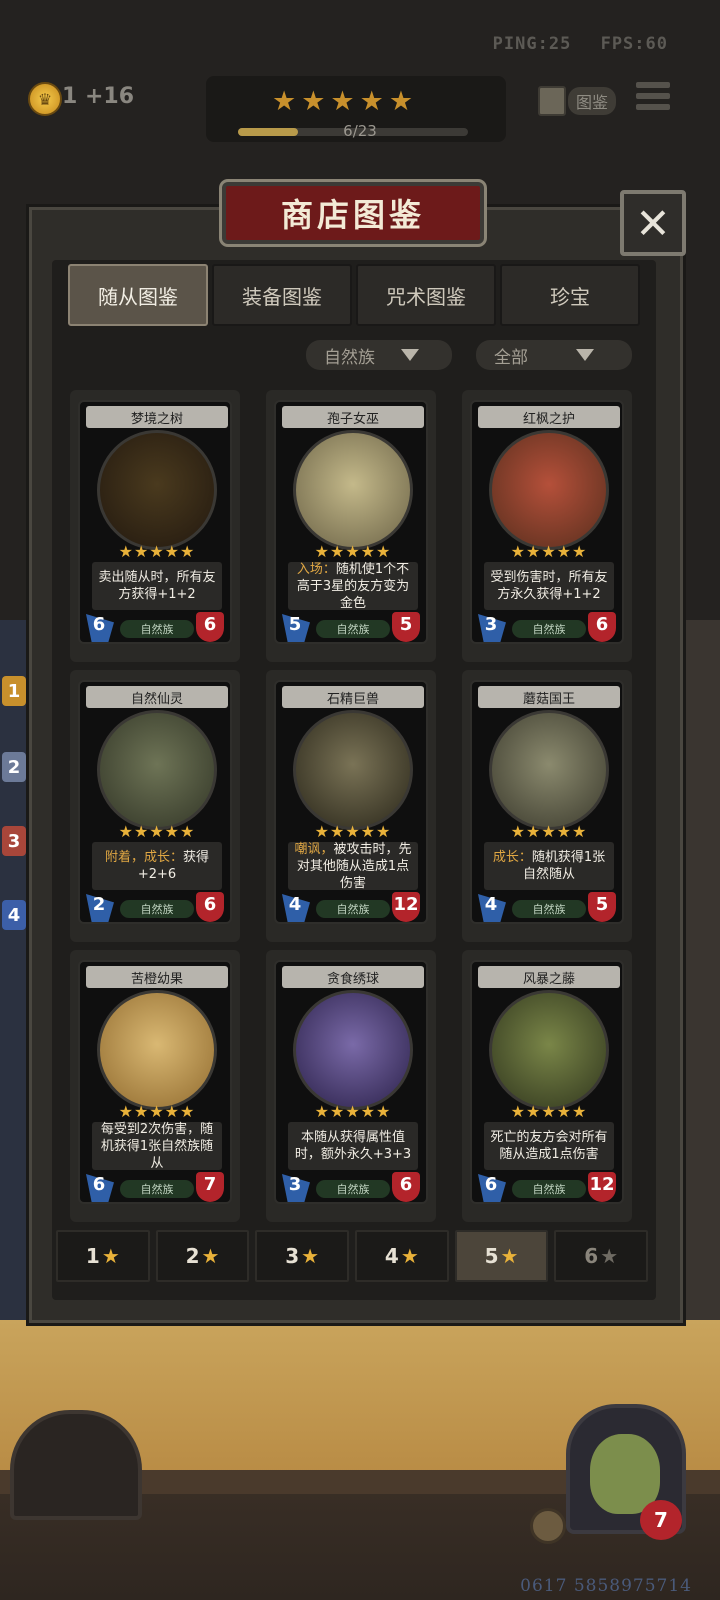 The height and width of the screenshot is (1600, 720). Describe the element at coordinates (352, 1256) in the screenshot. I see `star-level-filter-bar: 1 ★ 2 ★ 3 ★ 4 ★ 5 ★ 6 ★` at that location.